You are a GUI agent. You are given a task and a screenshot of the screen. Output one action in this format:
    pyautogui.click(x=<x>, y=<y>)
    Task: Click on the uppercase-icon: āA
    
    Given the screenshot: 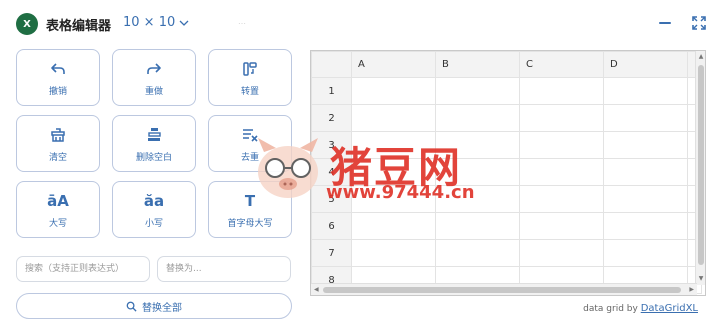 What is the action you would take?
    pyautogui.click(x=58, y=201)
    